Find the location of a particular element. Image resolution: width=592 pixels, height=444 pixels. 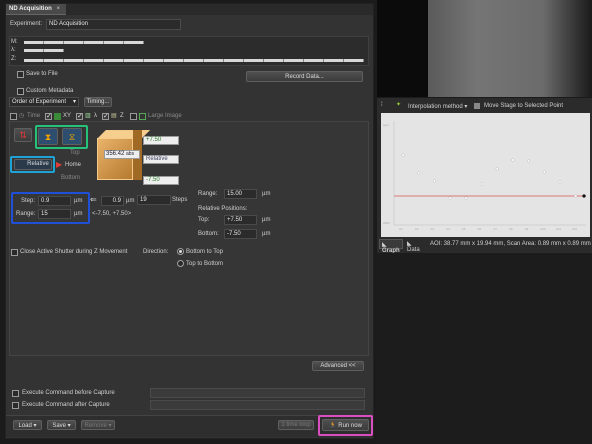

data-tab: ◣ Data is located at coordinates (415, 246).